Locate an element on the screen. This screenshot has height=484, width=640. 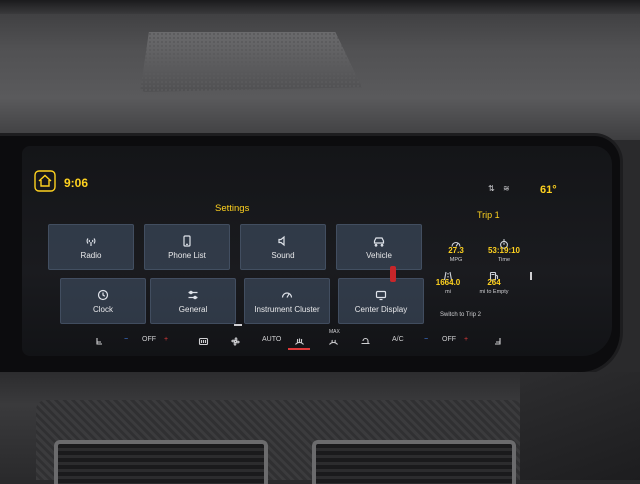
trip-time-value: 53:19:10 is located at coordinates (504, 250).